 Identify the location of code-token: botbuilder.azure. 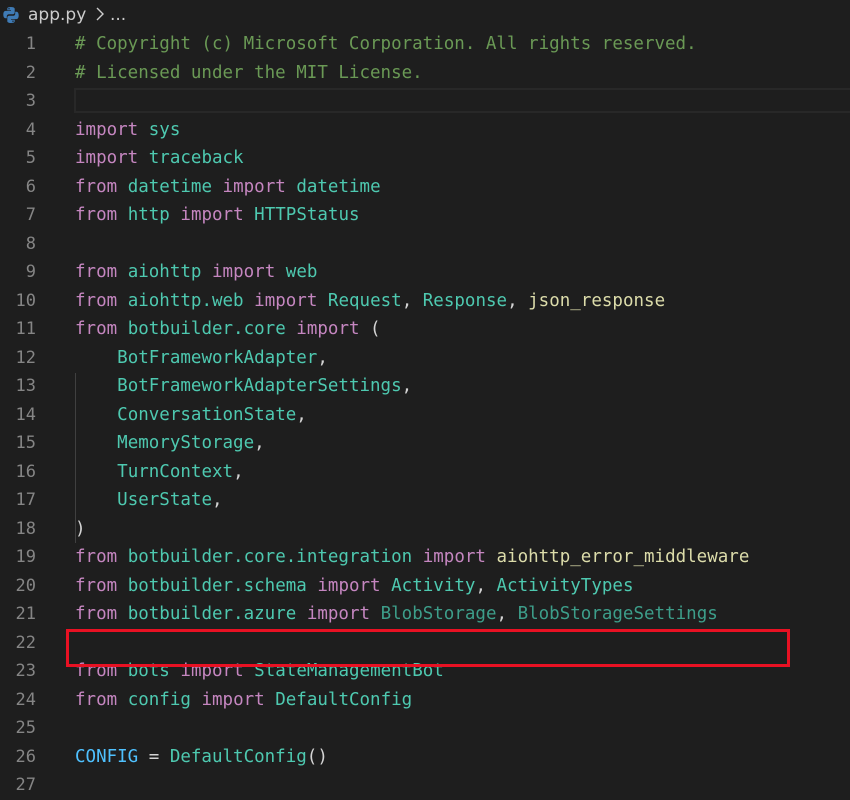
(212, 614).